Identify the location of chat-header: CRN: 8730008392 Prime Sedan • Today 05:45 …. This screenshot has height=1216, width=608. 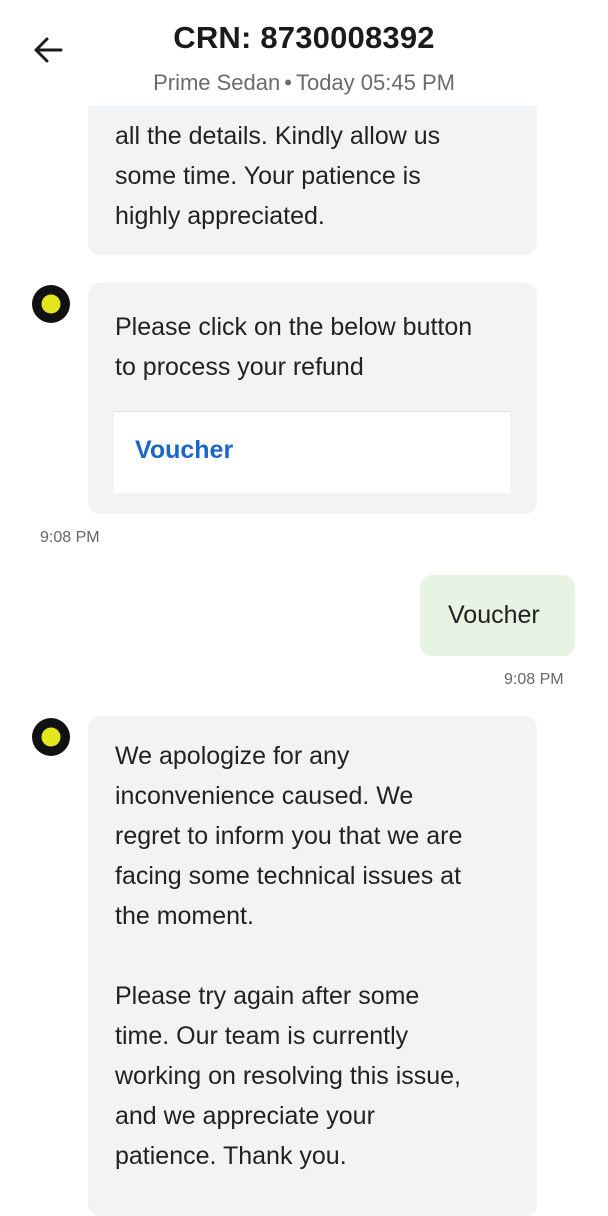
(304, 53).